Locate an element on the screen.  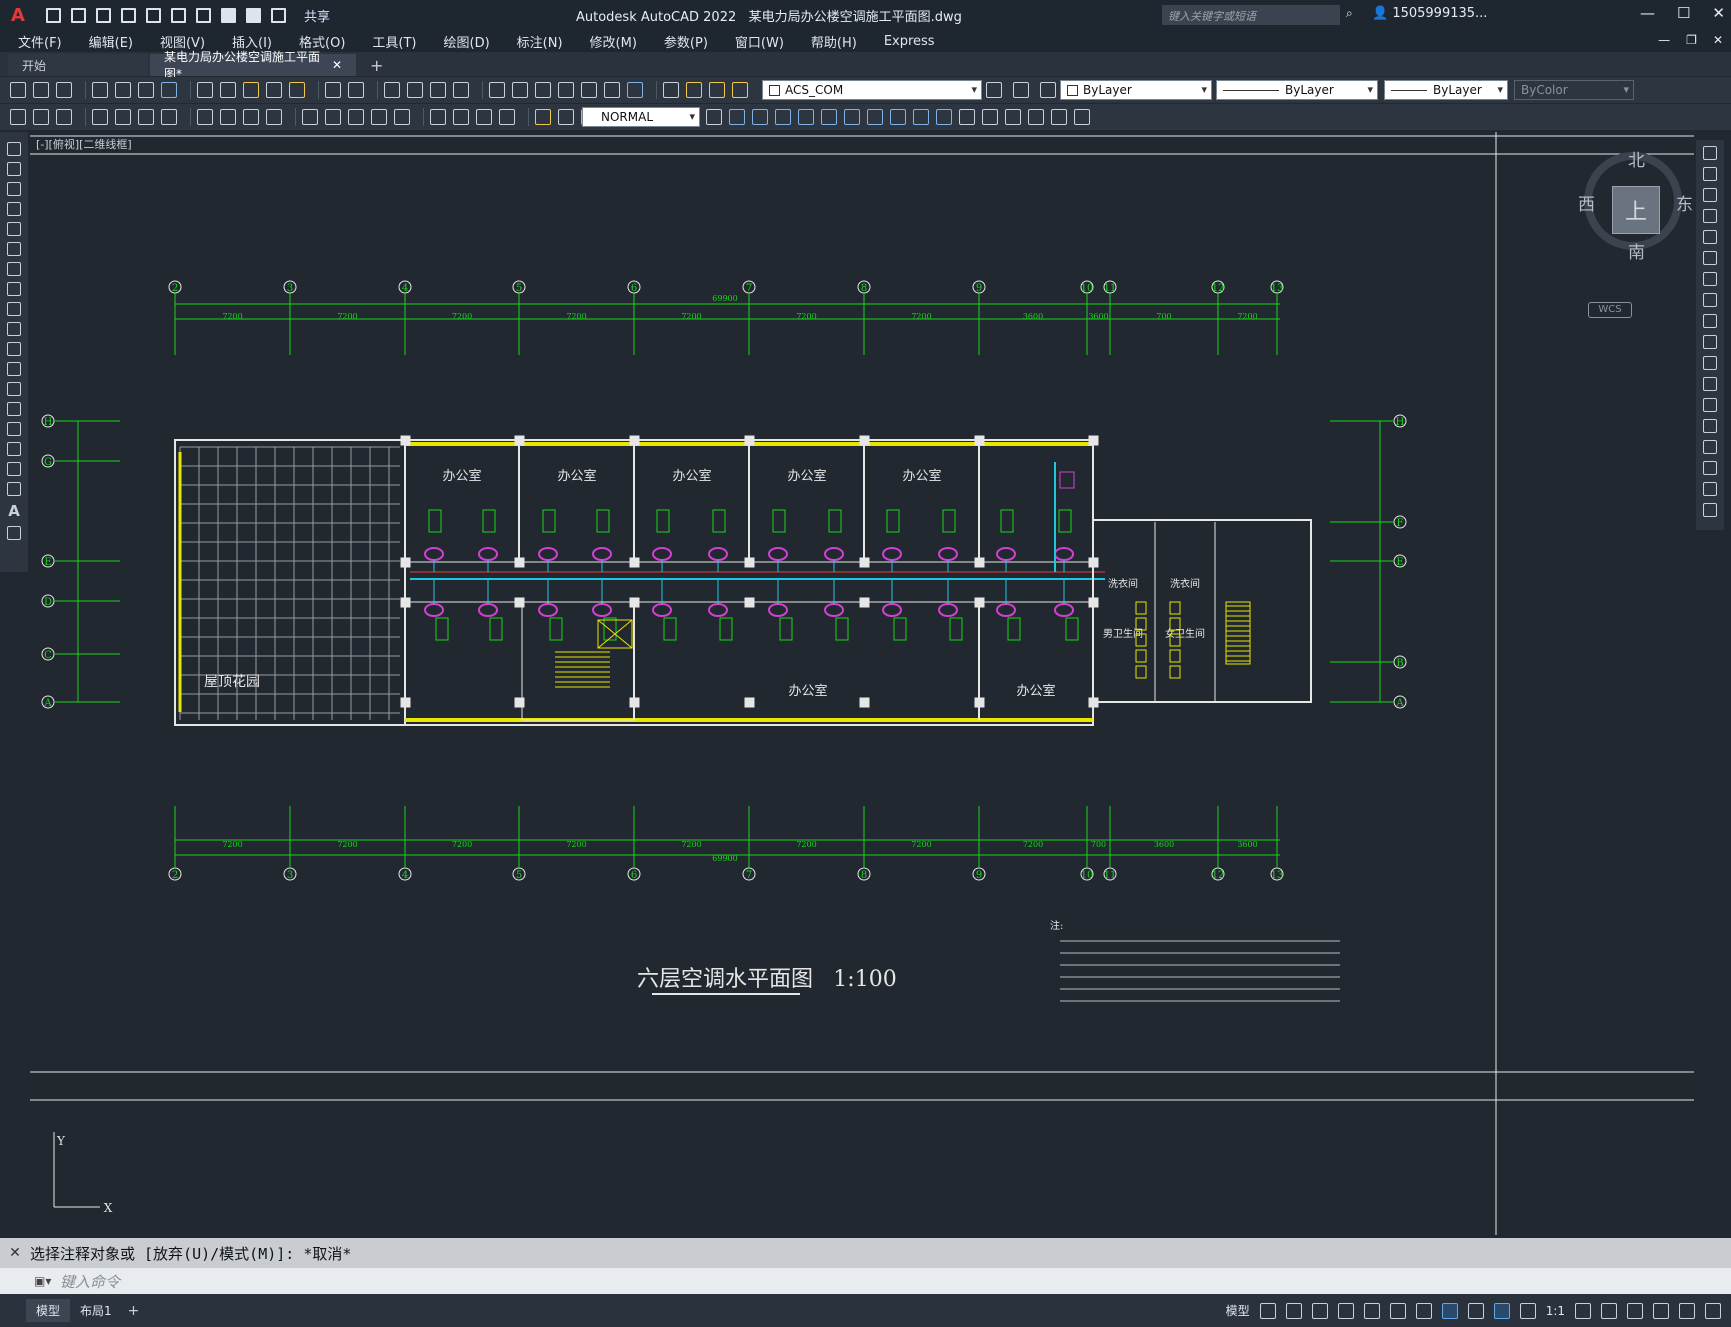
radius-dim-icon is located at coordinates (205, 117).